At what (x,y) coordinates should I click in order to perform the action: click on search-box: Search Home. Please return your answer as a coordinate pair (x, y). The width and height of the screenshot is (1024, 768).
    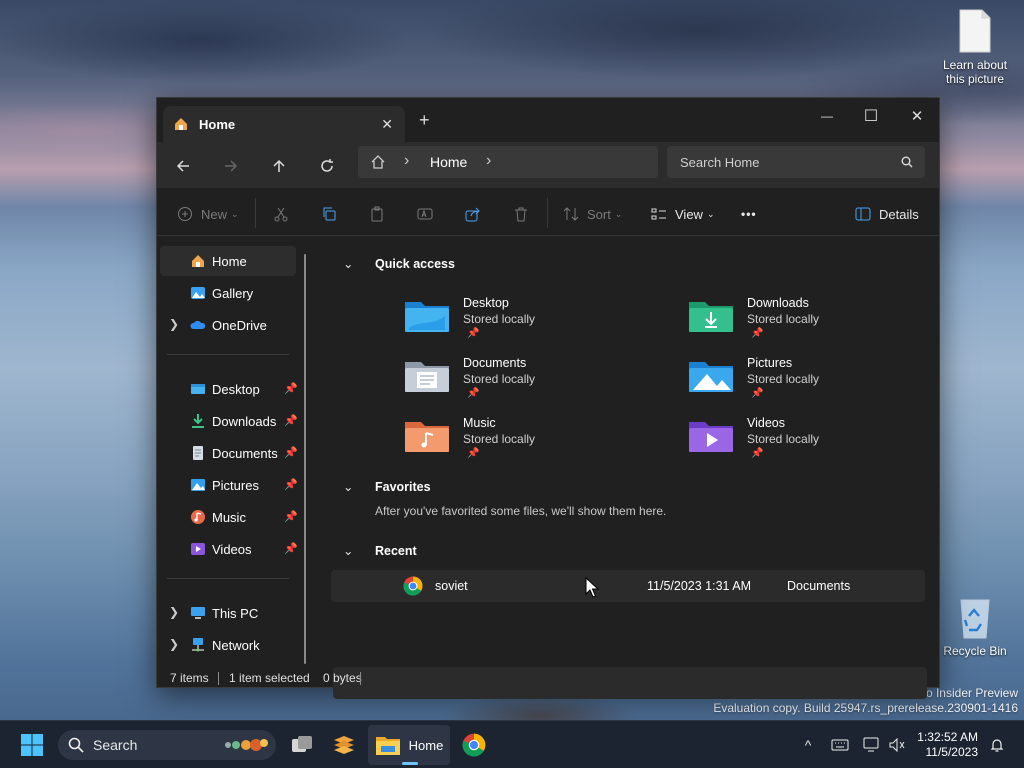
    Looking at the image, I should click on (796, 162).